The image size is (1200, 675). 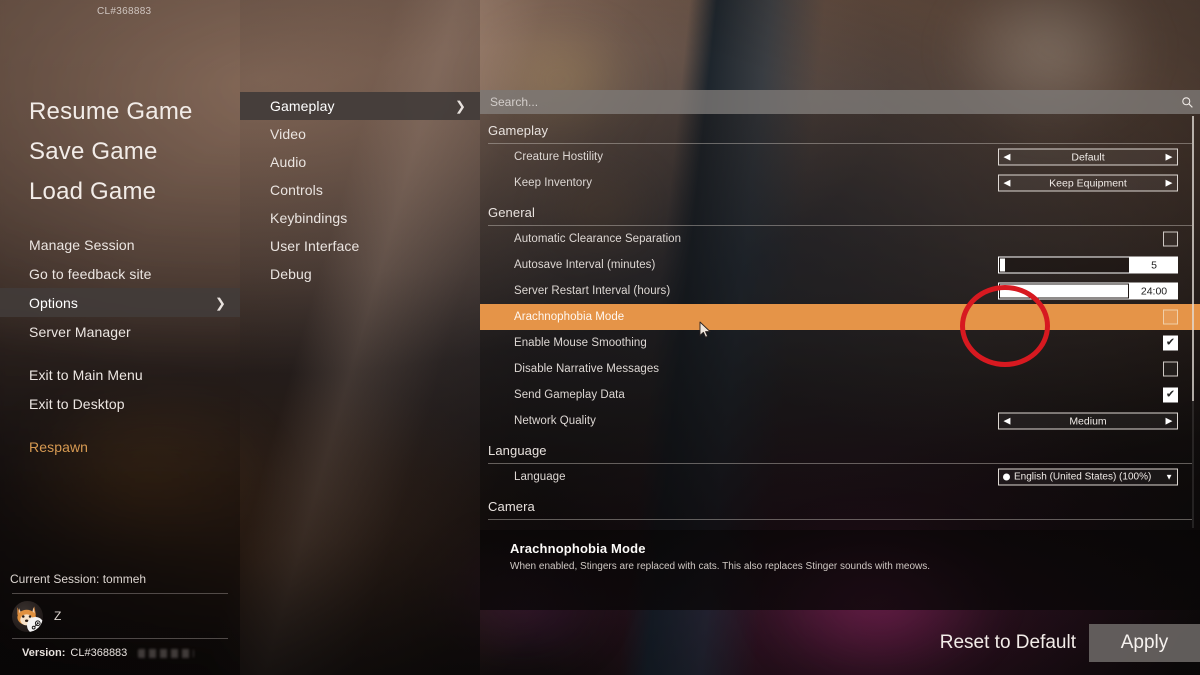 I want to click on search-bar, so click(x=840, y=102).